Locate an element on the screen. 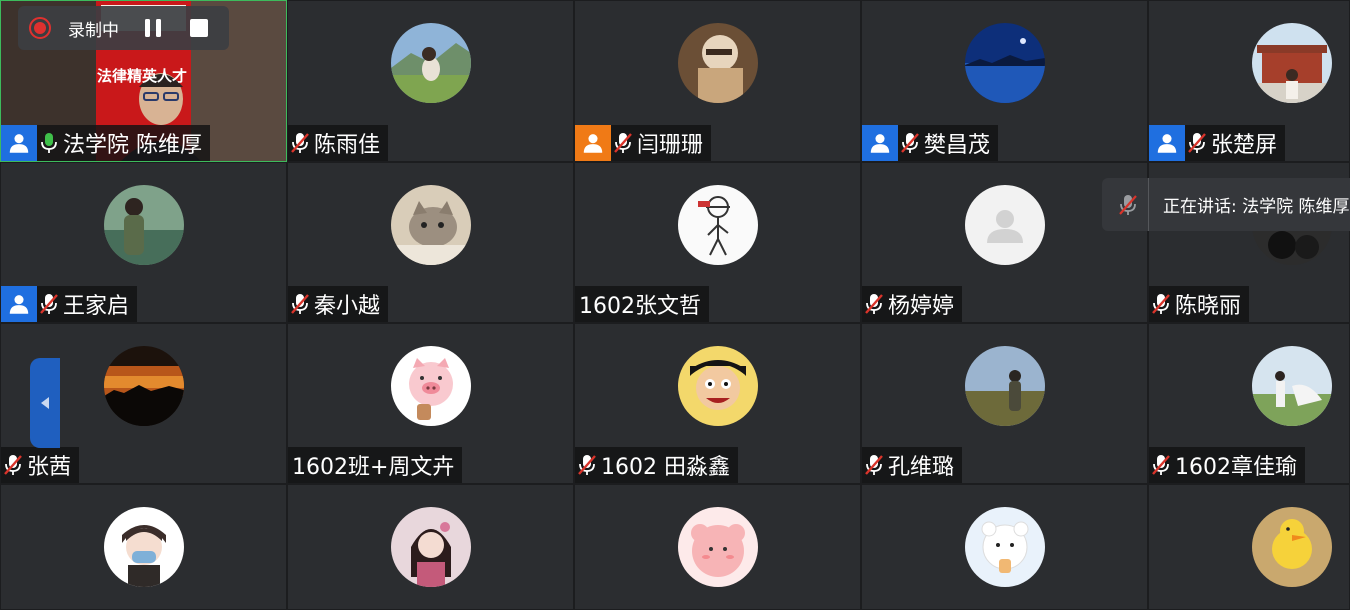  participant-label: 孔维璐 is located at coordinates (912, 465).